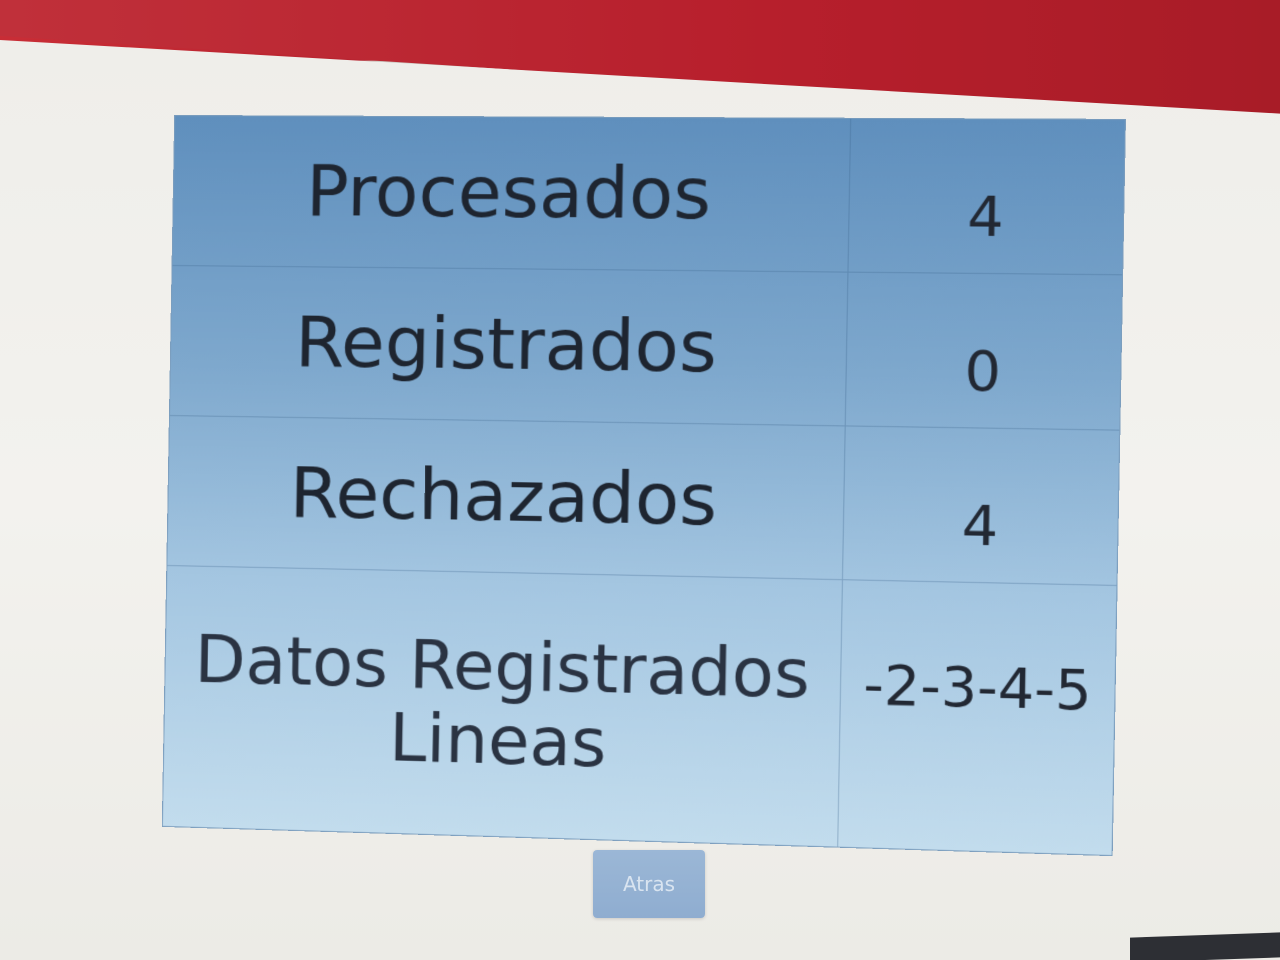 This screenshot has width=1280, height=960. I want to click on table-row: Rechazados 4, so click(643, 501).